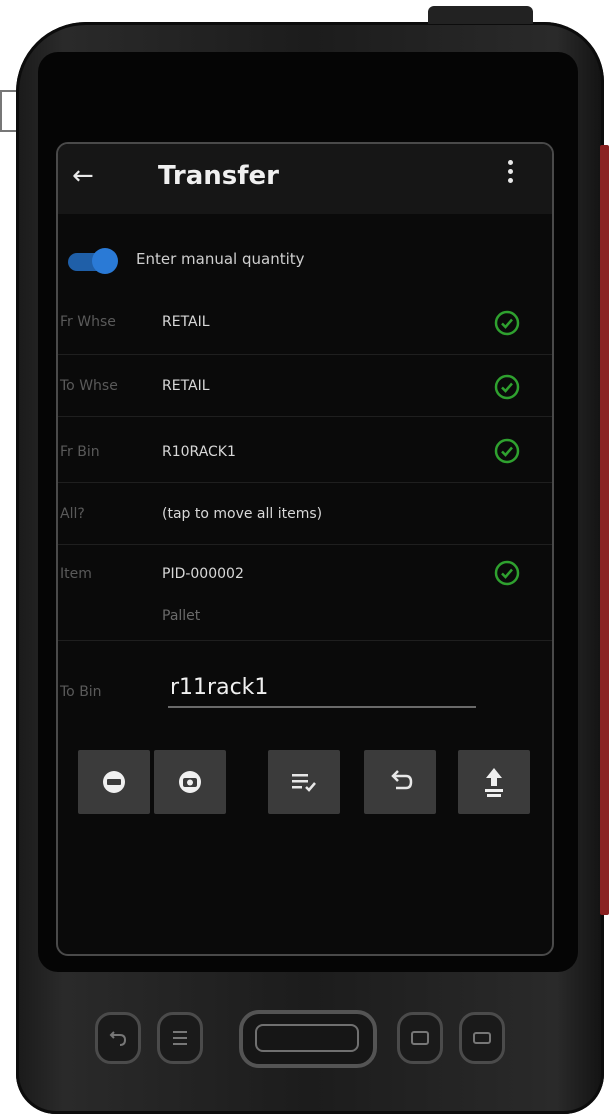 This screenshot has width=609, height=1115. What do you see at coordinates (76, 574) in the screenshot?
I see `field-label: Item` at bounding box center [76, 574].